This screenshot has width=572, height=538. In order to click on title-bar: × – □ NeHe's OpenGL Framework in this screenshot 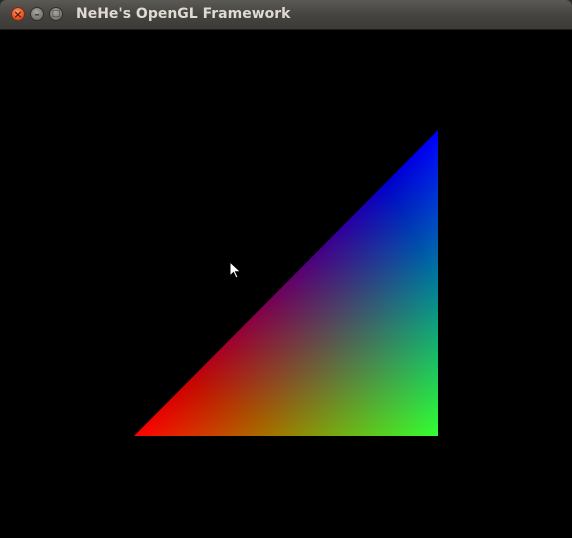, I will do `click(286, 15)`.